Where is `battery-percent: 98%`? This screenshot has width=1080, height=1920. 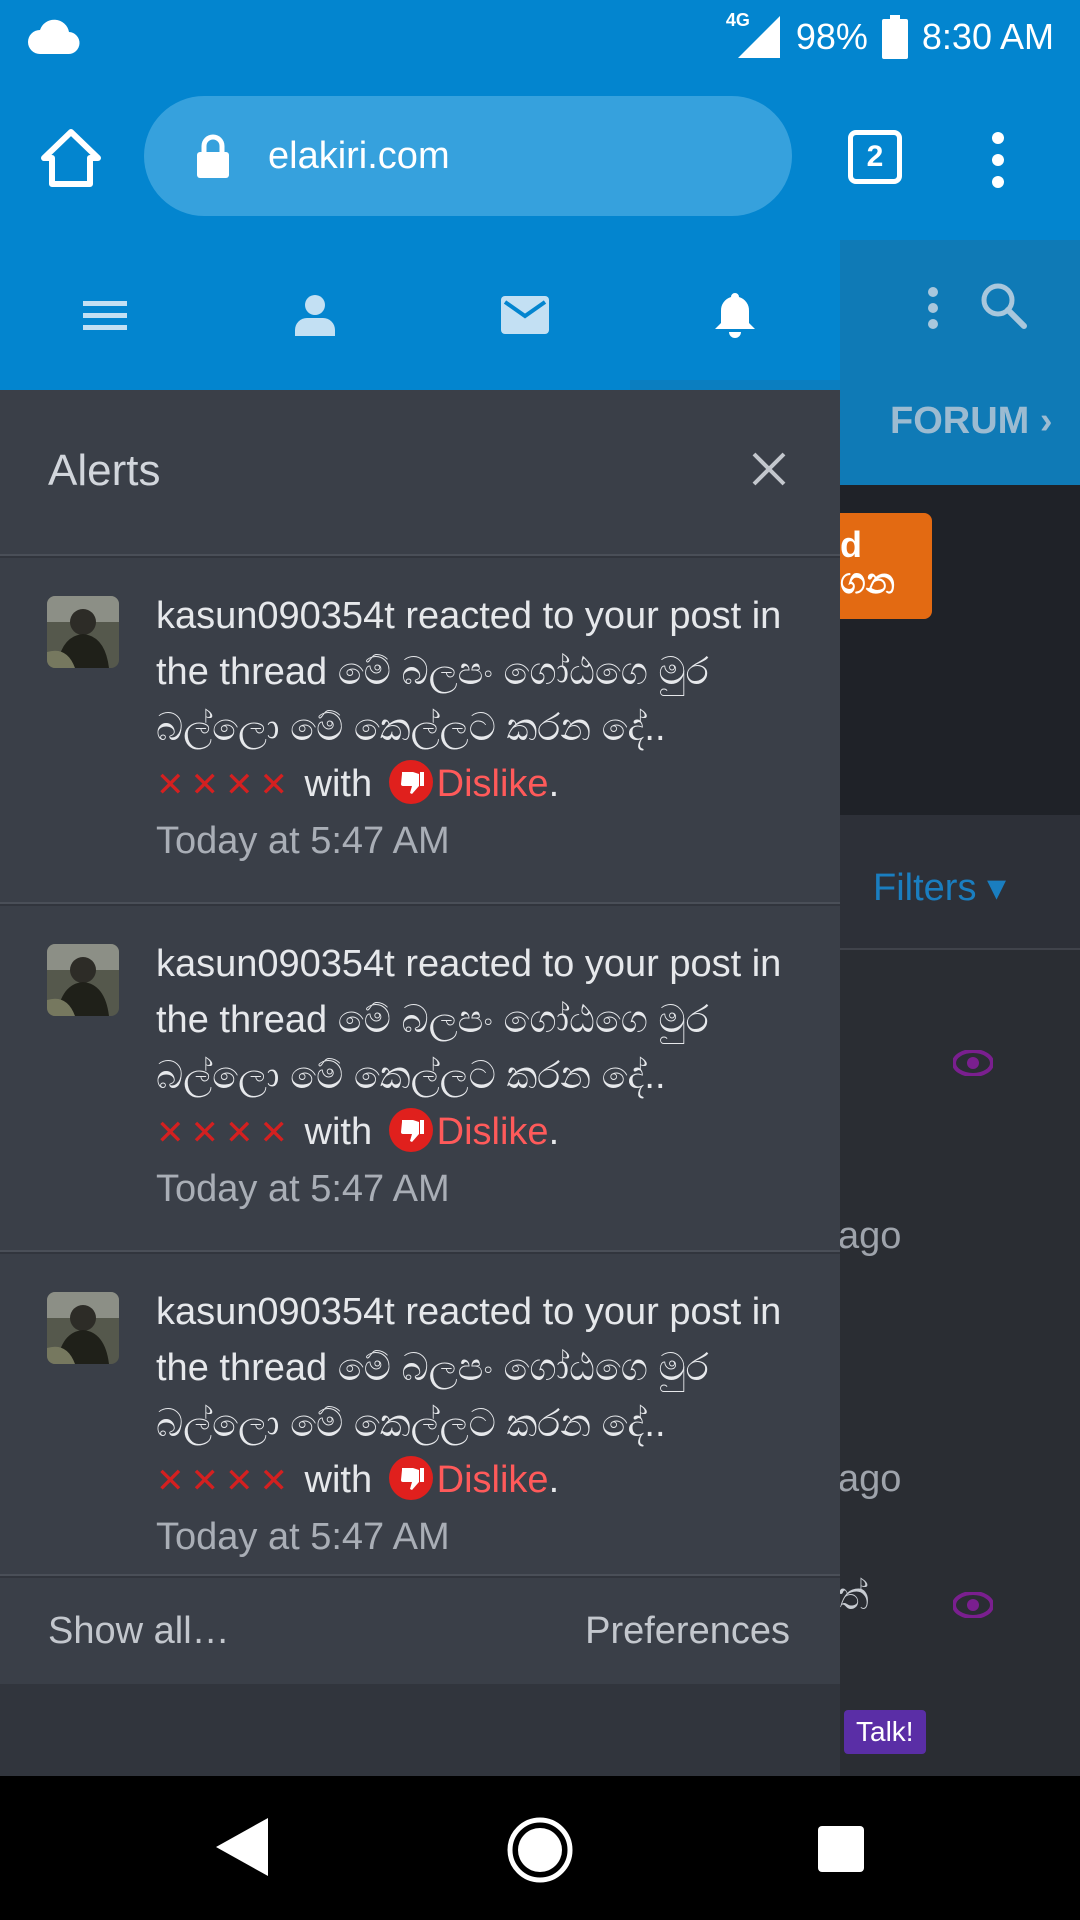 battery-percent: 98% is located at coordinates (831, 36).